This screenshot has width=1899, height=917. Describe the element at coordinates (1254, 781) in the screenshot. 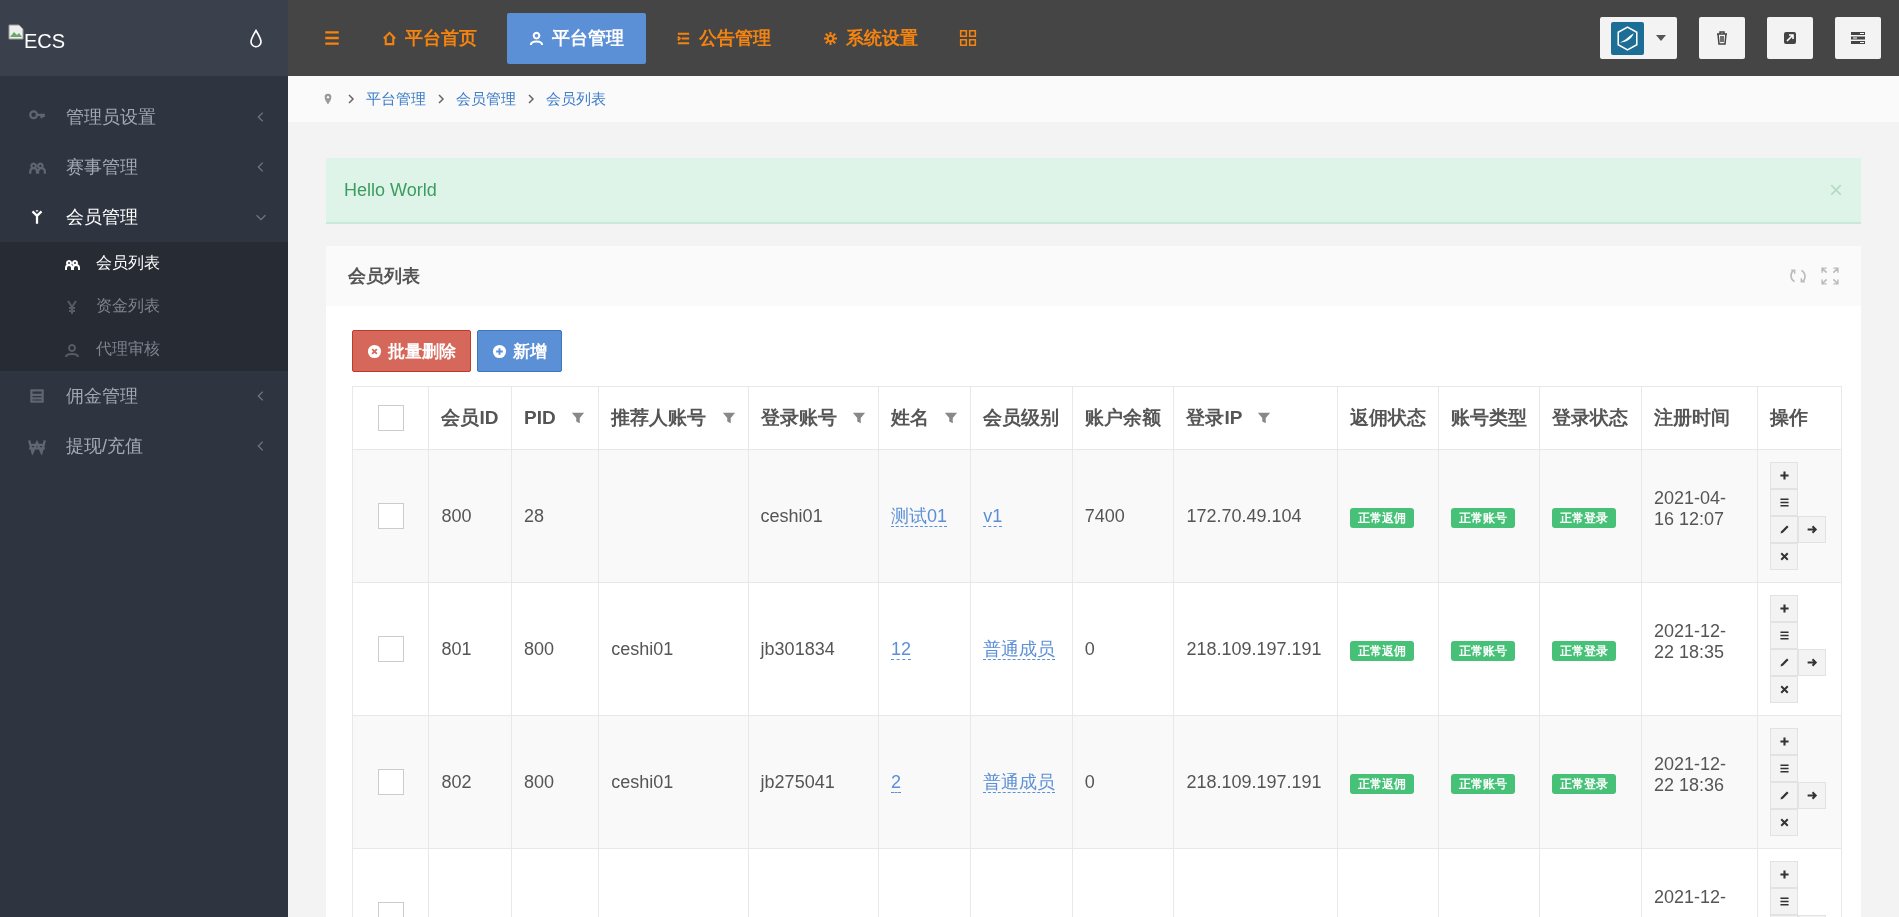

I see `table-cell: 218.109.197.191` at that location.